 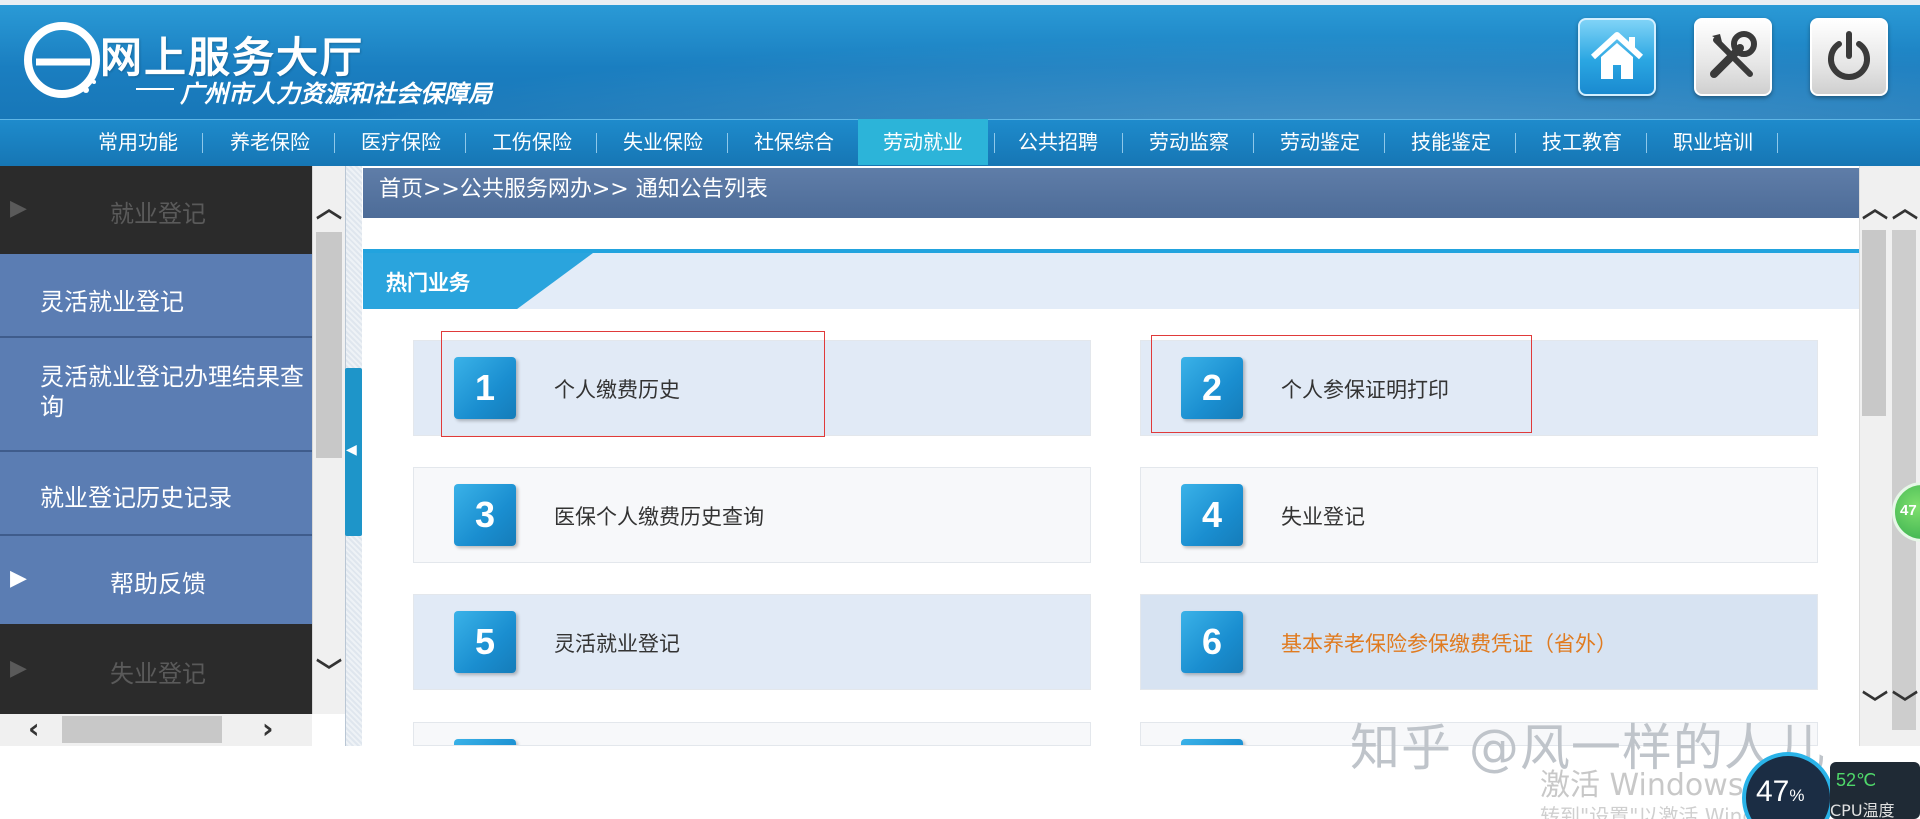 What do you see at coordinates (138, 142) in the screenshot?
I see `nav-item-common-functions: 常用功能` at bounding box center [138, 142].